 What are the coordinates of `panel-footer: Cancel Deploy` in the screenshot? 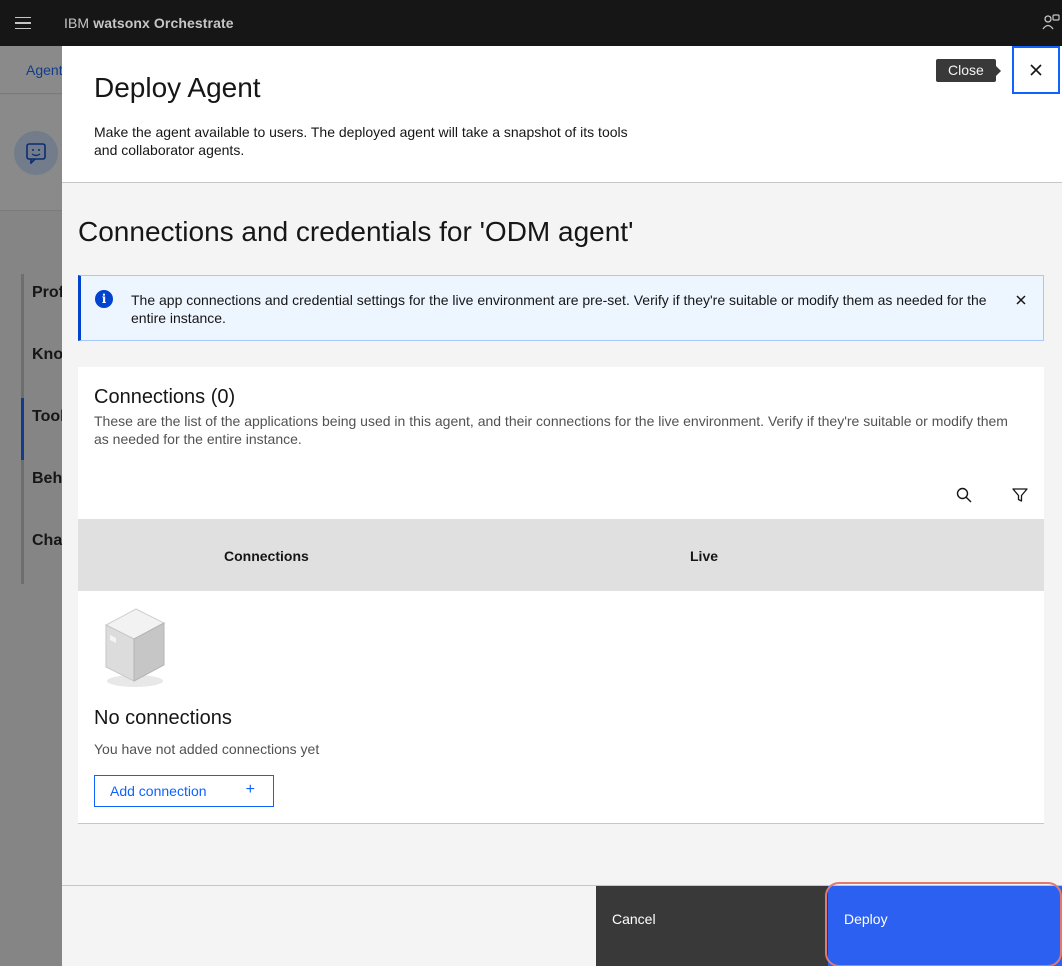 It's located at (562, 924).